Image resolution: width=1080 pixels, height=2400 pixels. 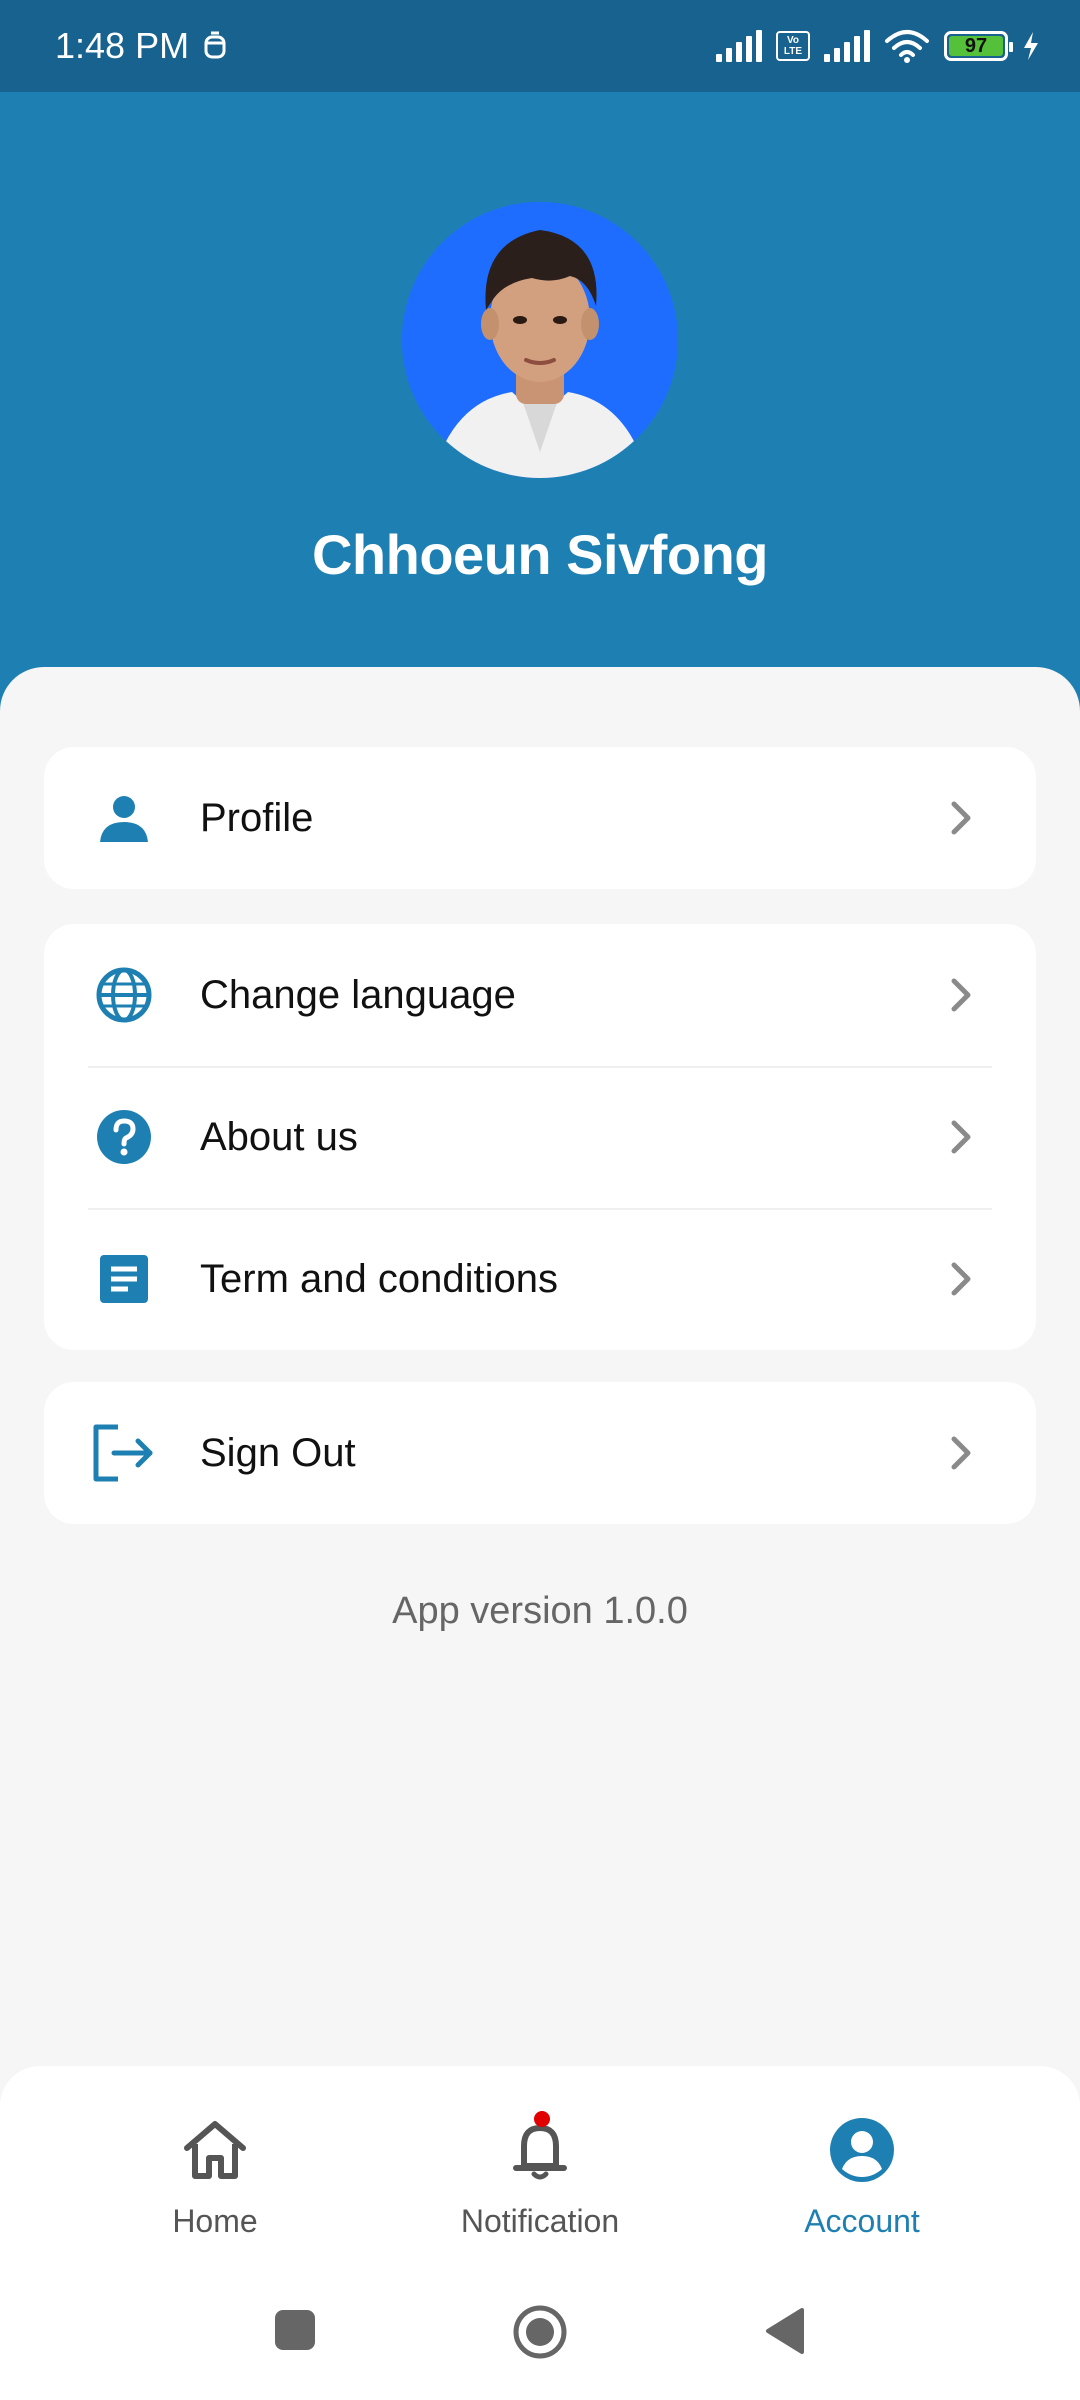 I want to click on menu-item-profile: Profile, so click(x=540, y=818).